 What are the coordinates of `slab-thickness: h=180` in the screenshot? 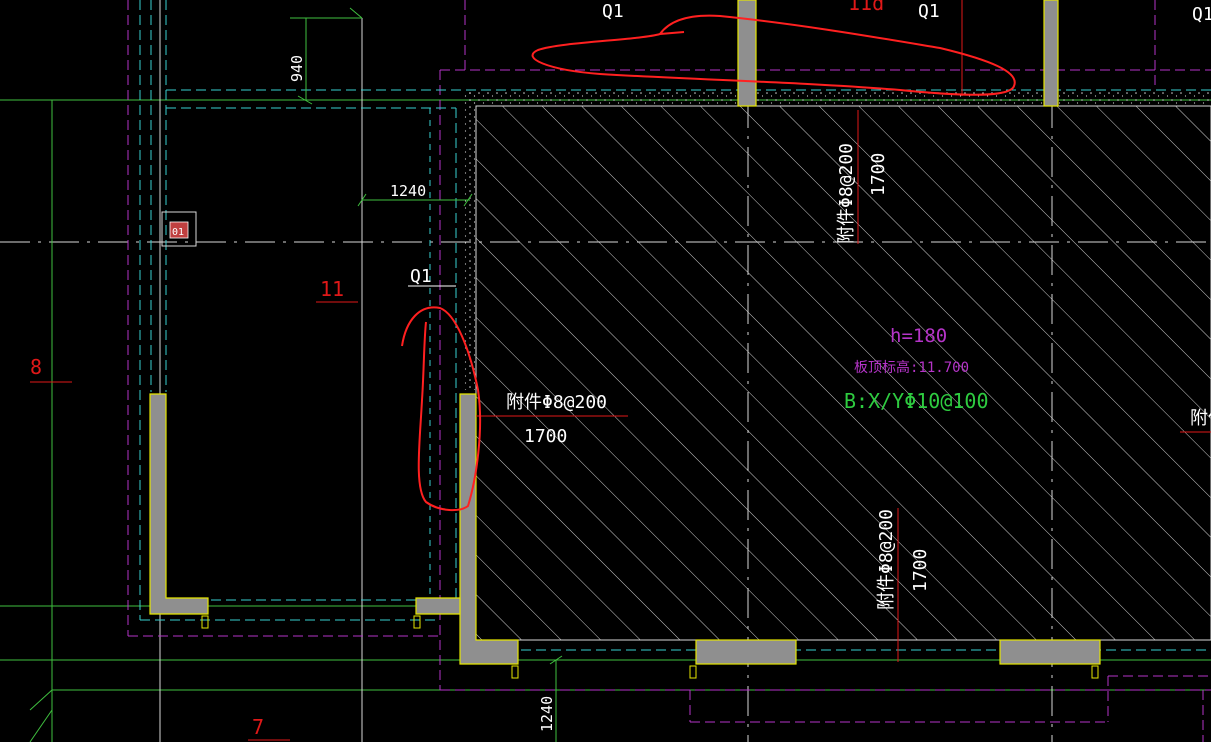 It's located at (918, 336).